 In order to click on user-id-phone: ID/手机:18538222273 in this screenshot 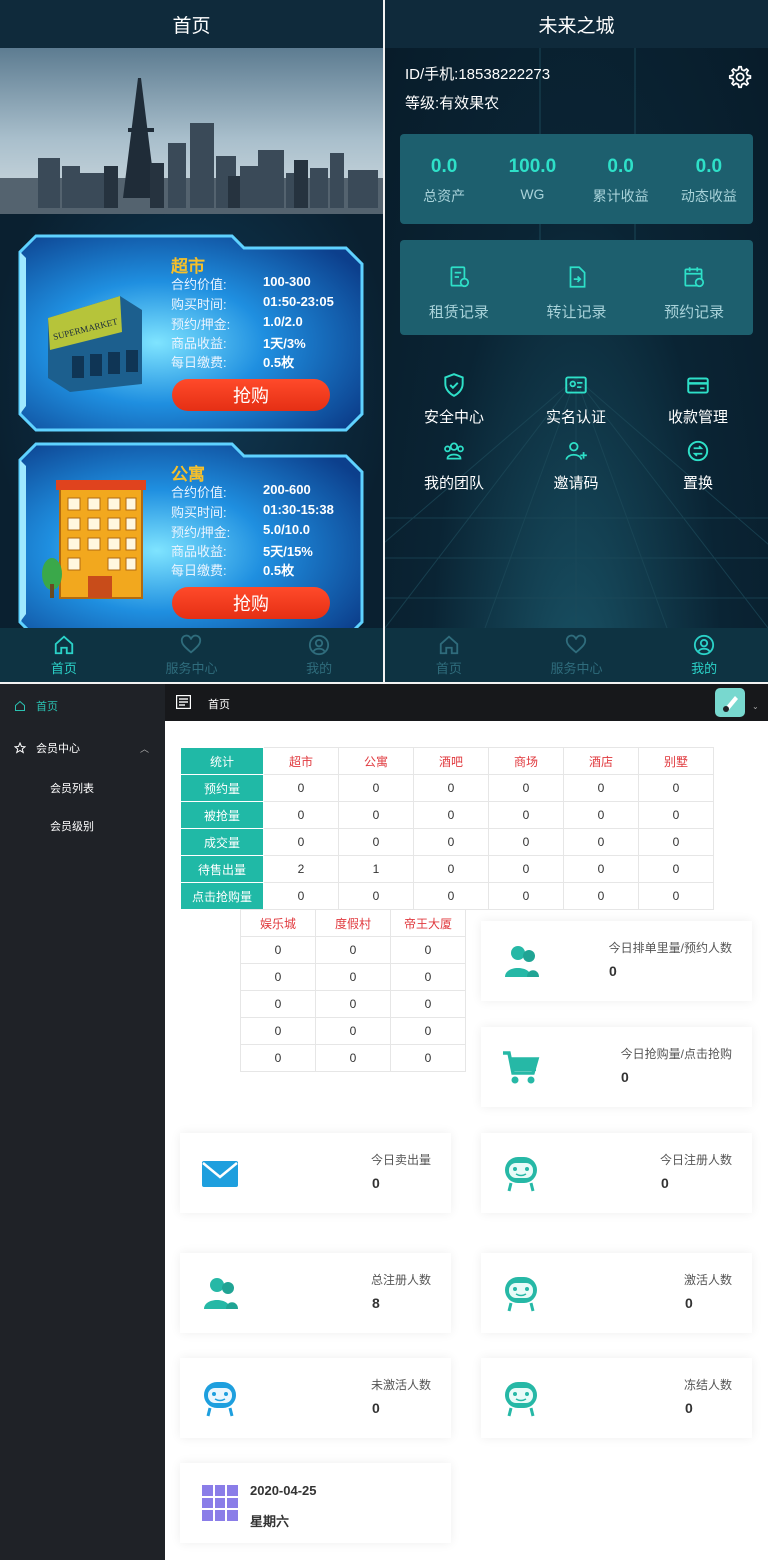, I will do `click(478, 74)`.